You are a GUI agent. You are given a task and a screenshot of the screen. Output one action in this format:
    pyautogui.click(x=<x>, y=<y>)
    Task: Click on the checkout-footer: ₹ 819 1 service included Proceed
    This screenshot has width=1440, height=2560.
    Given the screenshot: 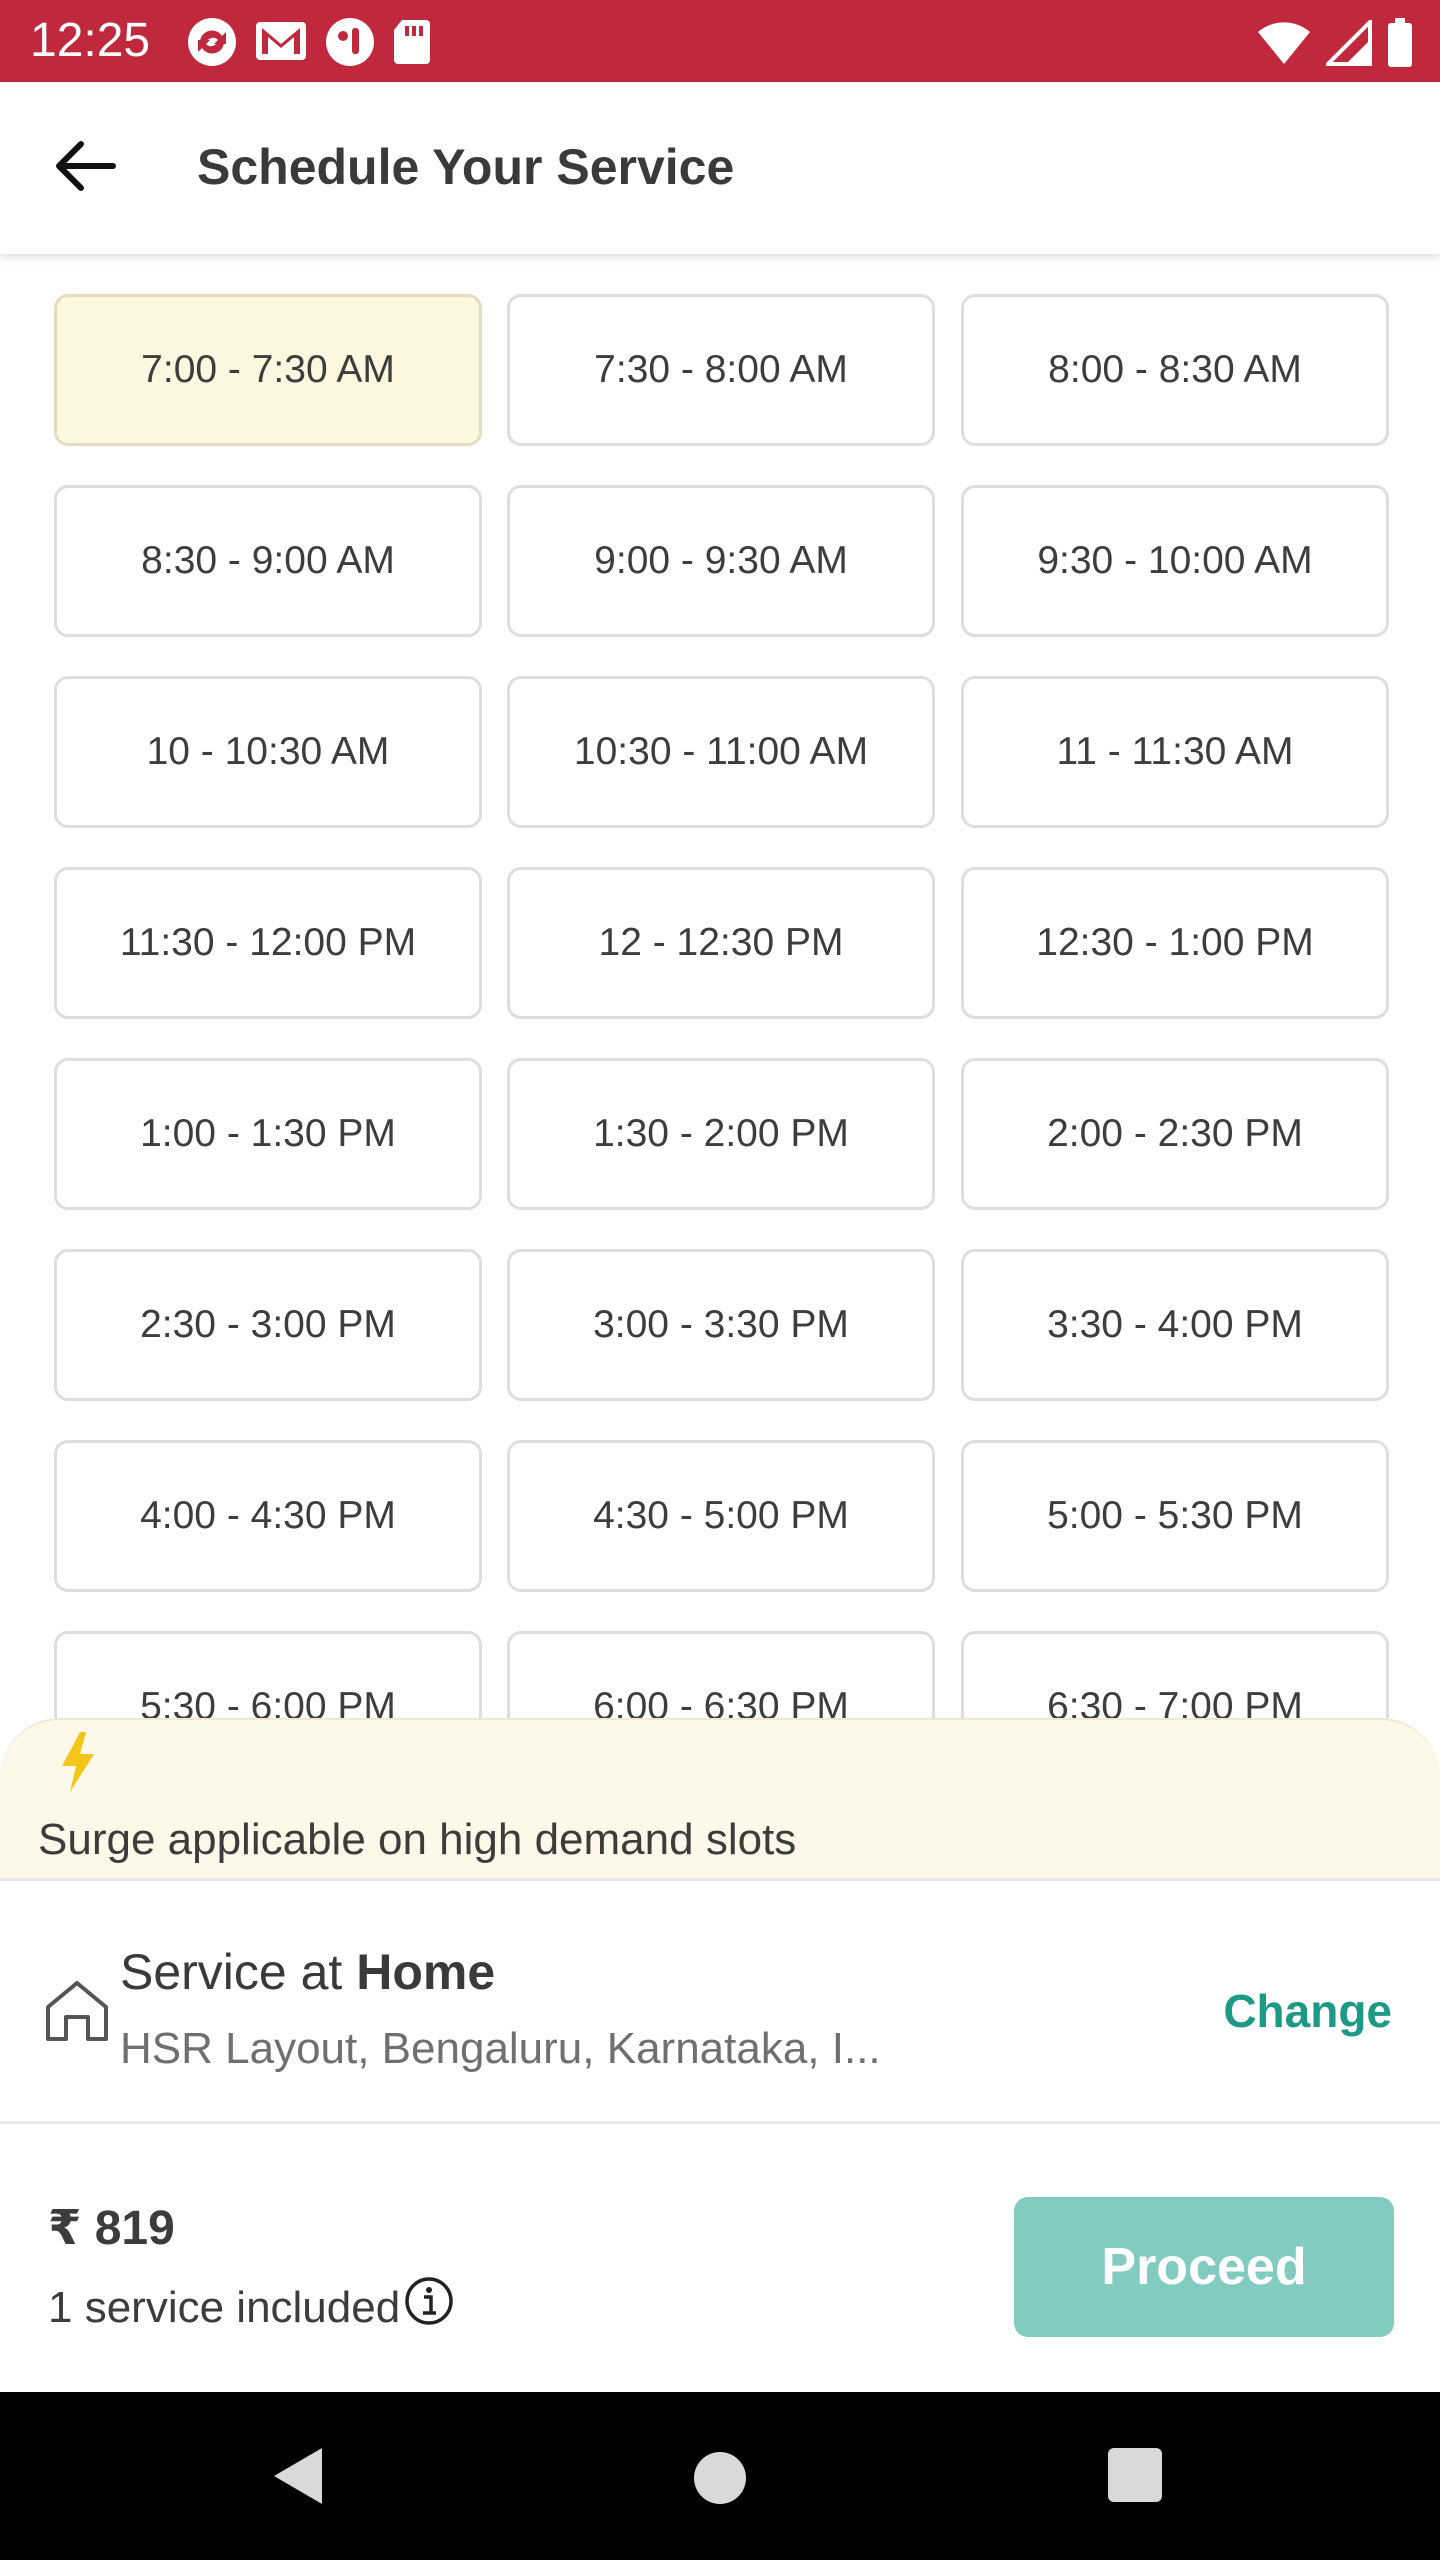 What is the action you would take?
    pyautogui.click(x=720, y=2258)
    